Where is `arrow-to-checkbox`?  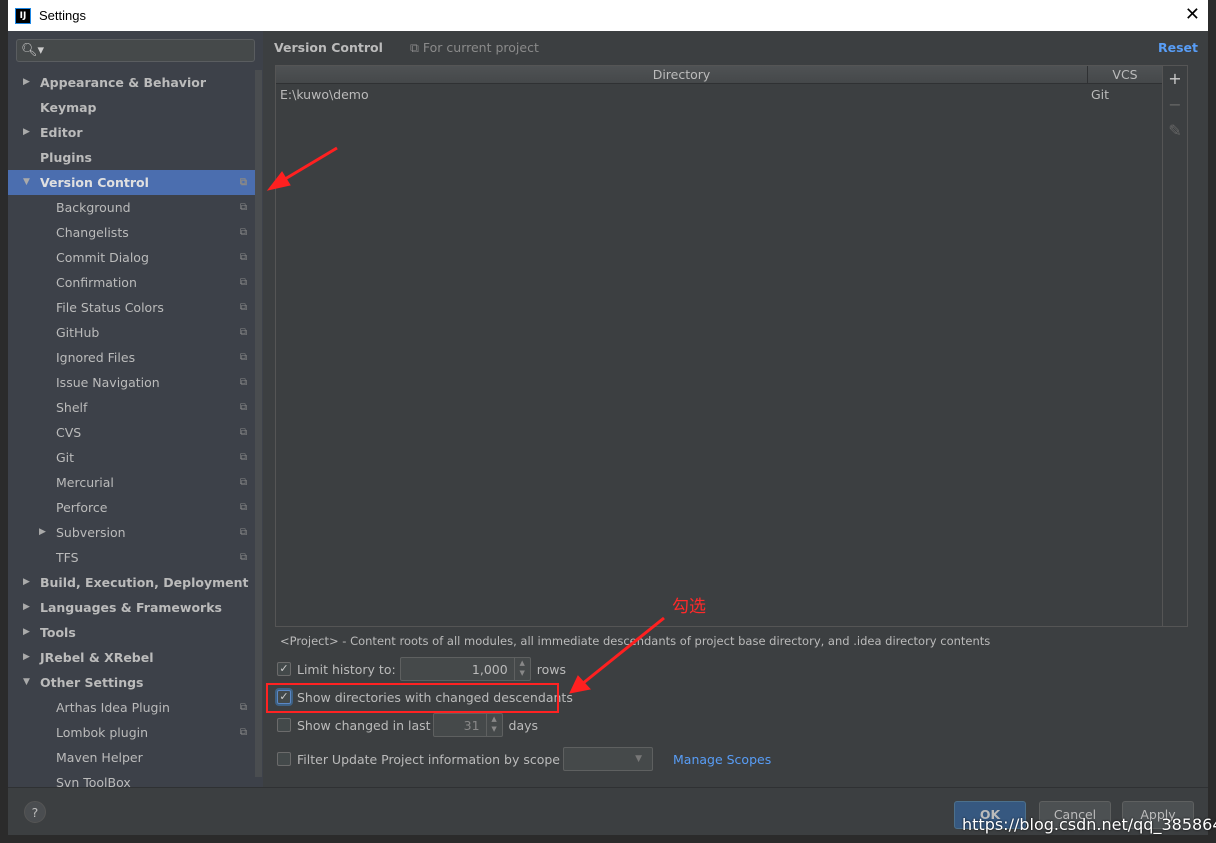
arrow-to-checkbox is located at coordinates (617, 655).